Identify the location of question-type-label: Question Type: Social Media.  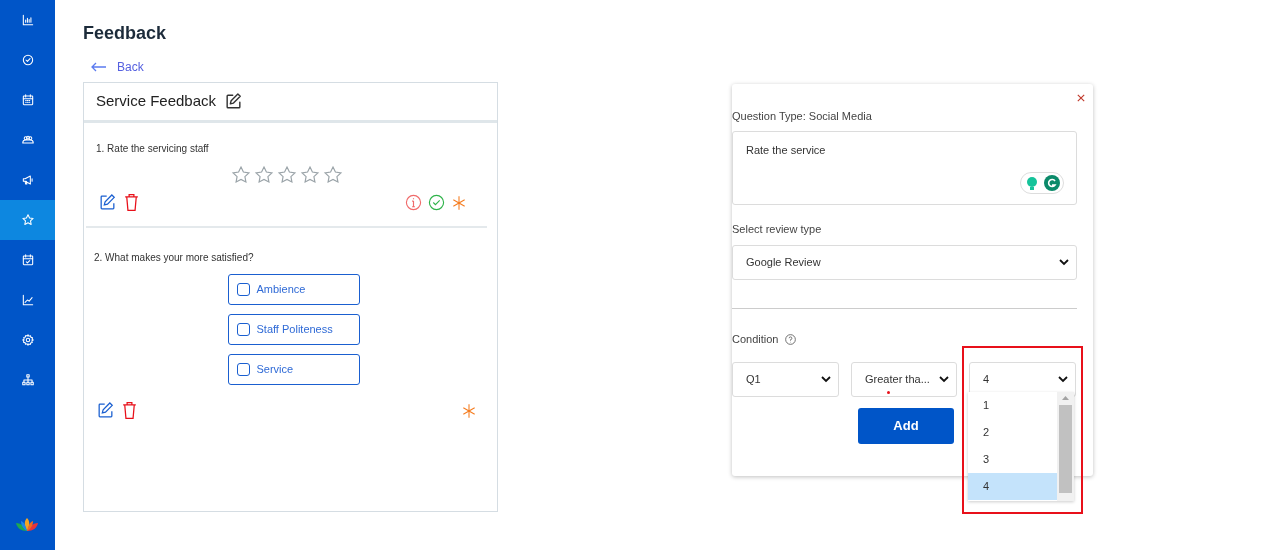
(802, 116).